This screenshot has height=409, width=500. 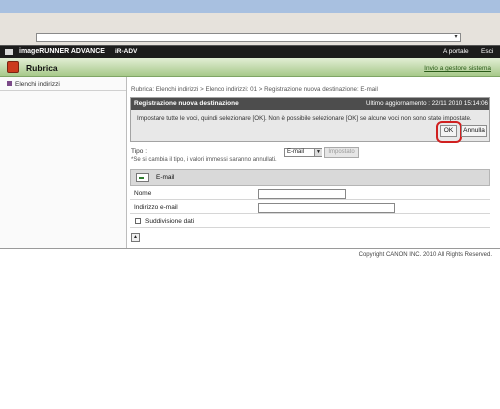 I want to click on ok-highlight-ring, so click(x=449, y=132).